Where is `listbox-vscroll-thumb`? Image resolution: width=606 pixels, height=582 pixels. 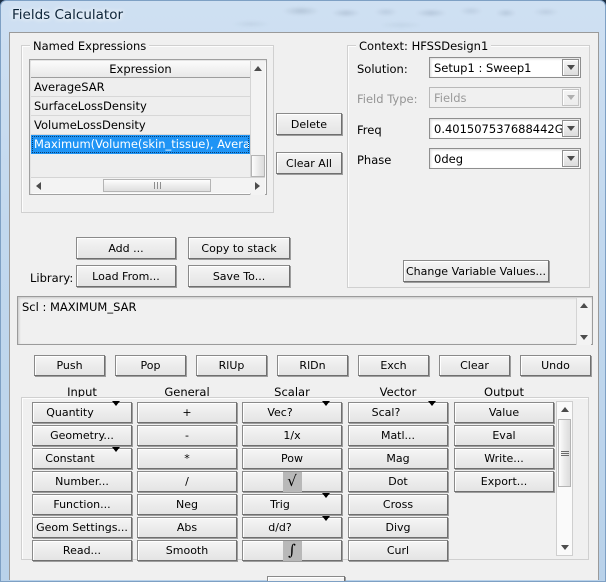 listbox-vscroll-thumb is located at coordinates (258, 166).